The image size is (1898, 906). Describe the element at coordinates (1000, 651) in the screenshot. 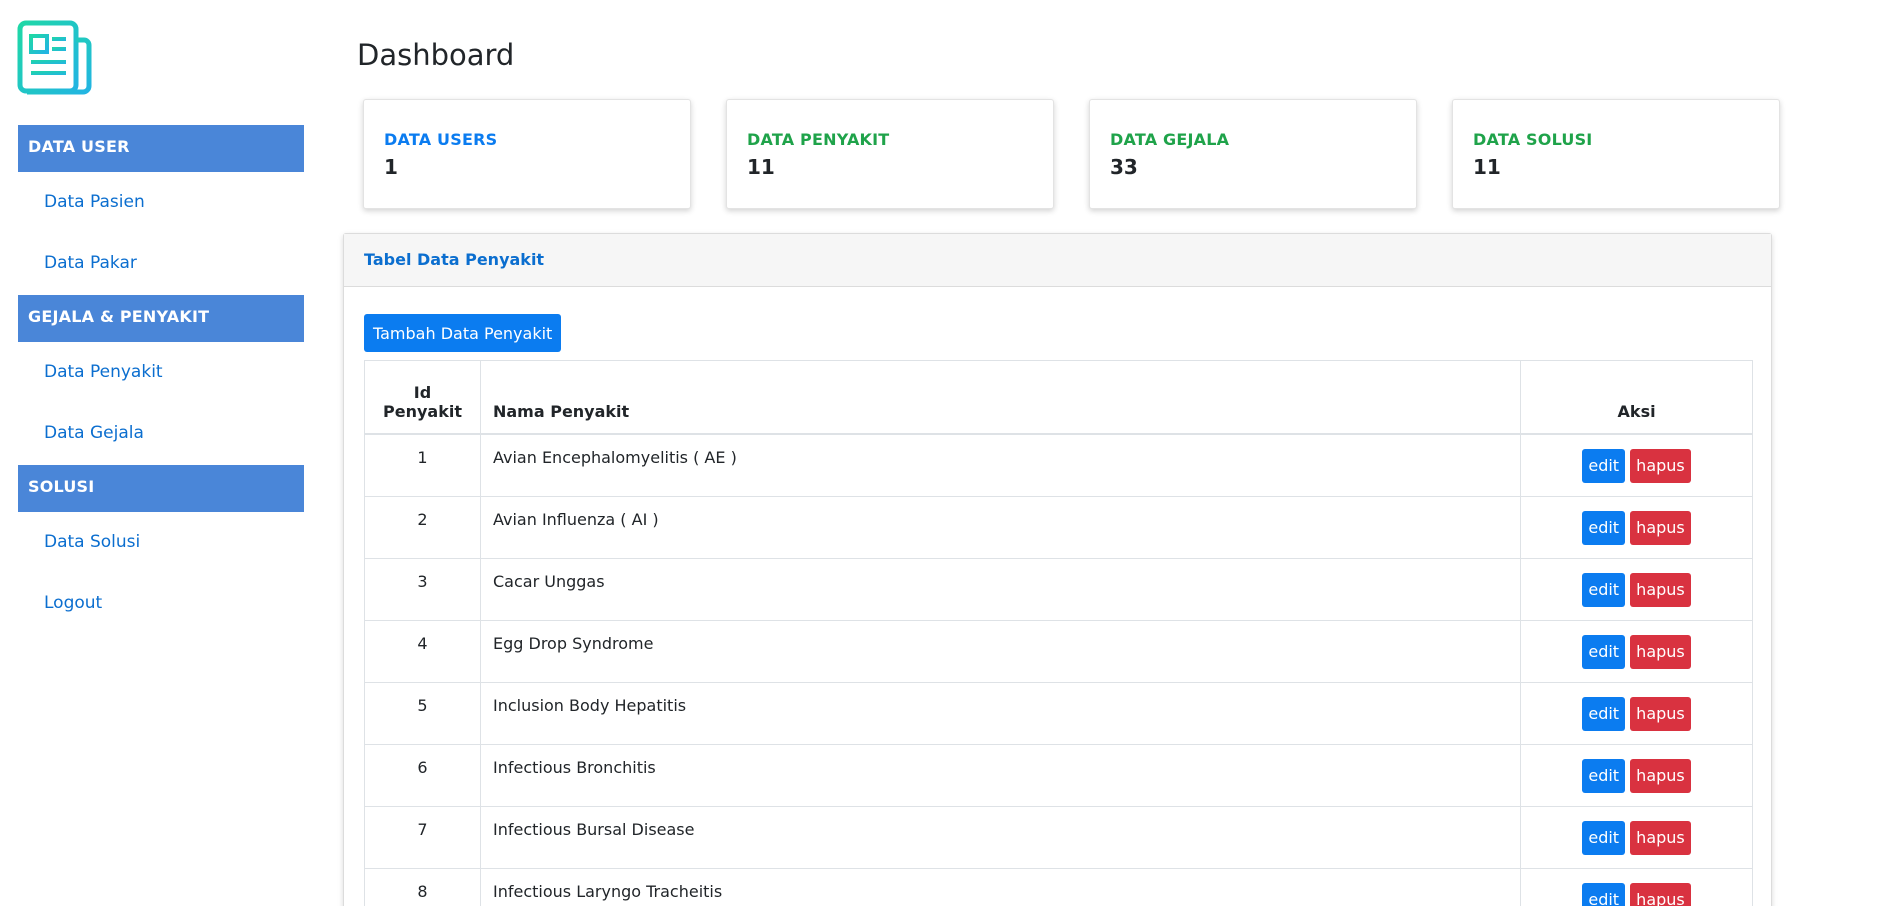

I see `cell-name: Egg Drop Syndrome` at that location.